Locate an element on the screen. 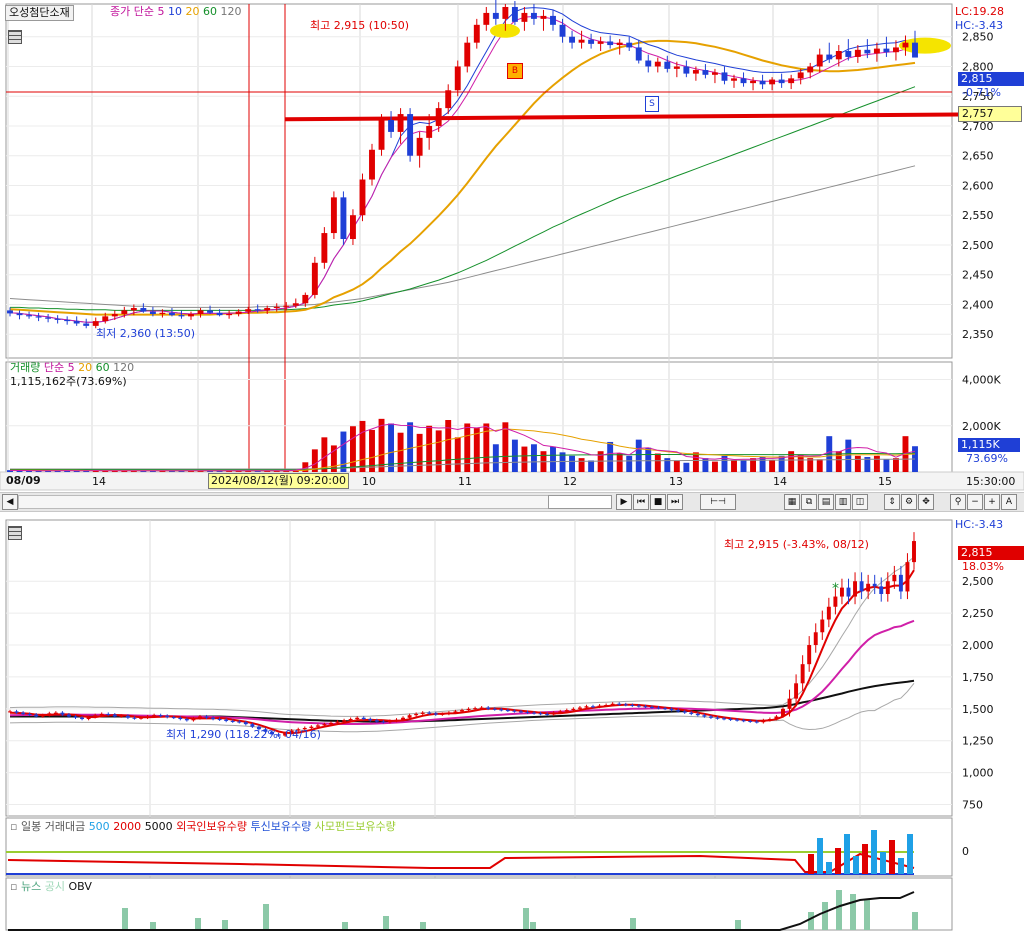 This screenshot has height=932, width=1024. auto-button: A is located at coordinates (1009, 502).